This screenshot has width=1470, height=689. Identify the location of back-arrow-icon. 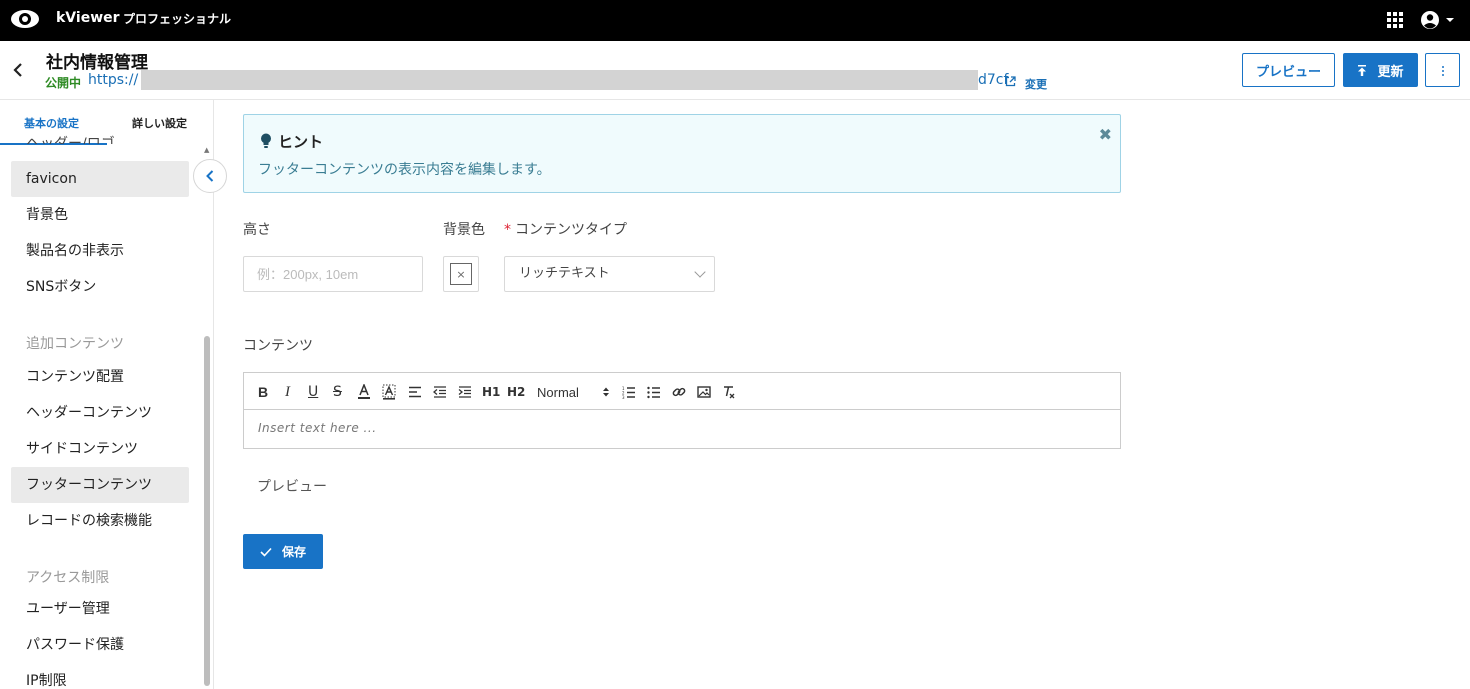
(18, 71).